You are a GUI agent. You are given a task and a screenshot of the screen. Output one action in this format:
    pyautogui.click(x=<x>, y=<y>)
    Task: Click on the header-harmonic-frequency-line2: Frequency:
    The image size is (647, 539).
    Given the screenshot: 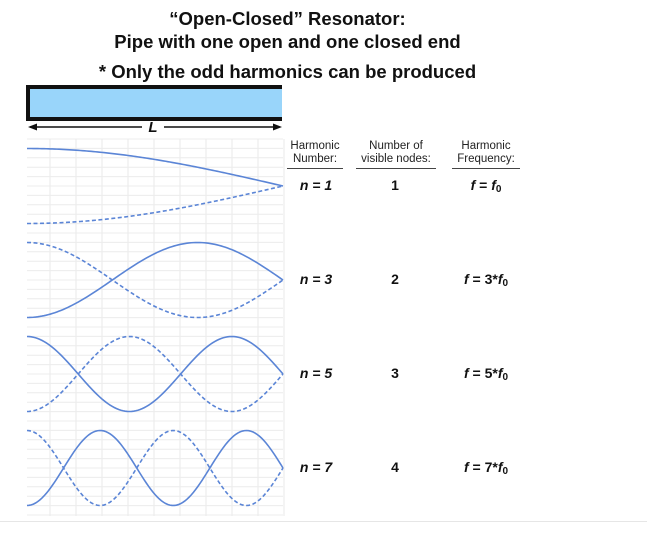 What is the action you would take?
    pyautogui.click(x=486, y=159)
    